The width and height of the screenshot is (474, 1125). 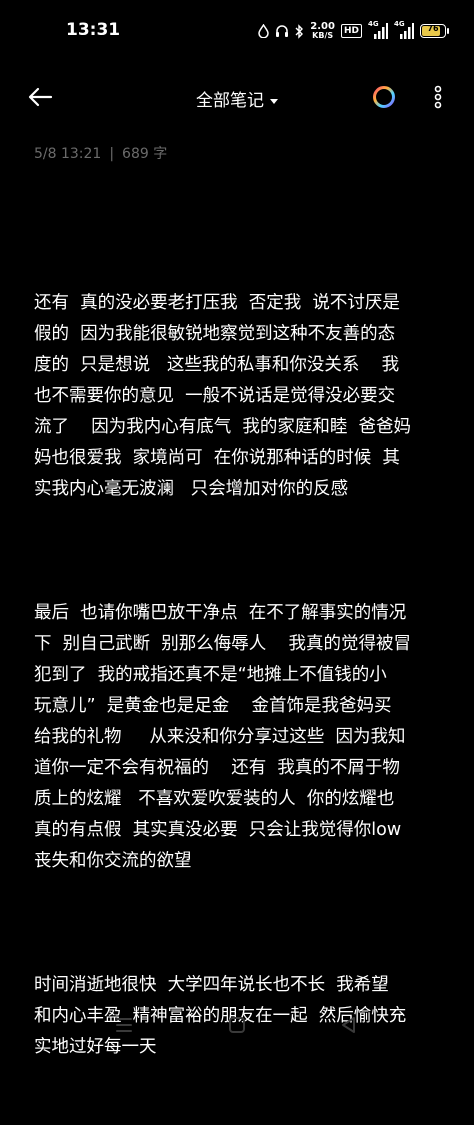 I want to click on note-toolbar: 全部笔记, so click(x=237, y=97).